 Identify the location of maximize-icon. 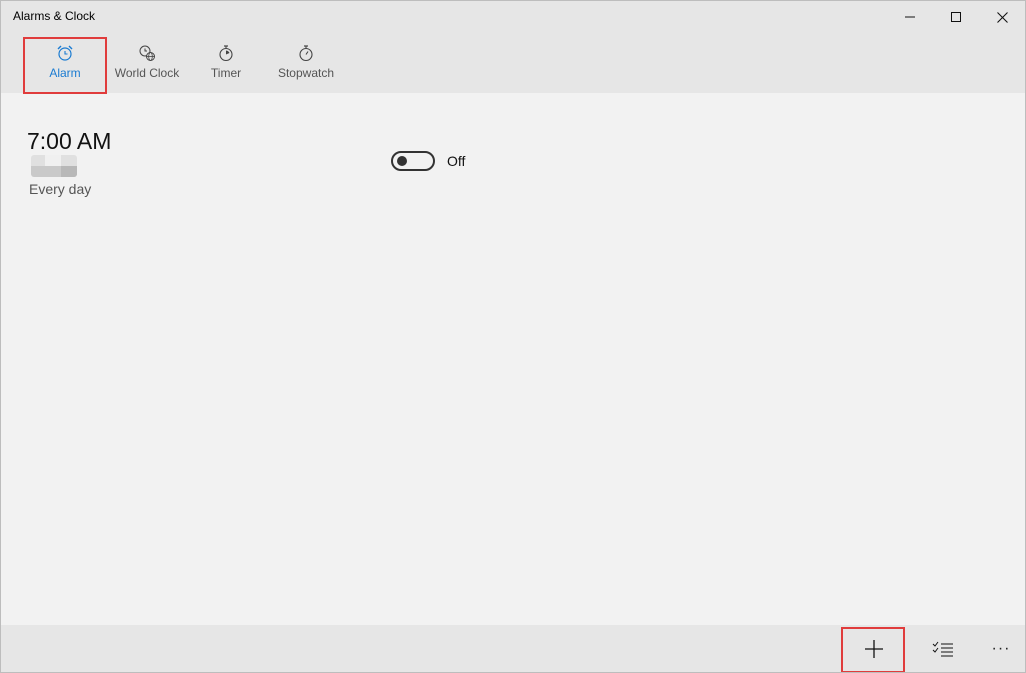
(956, 17).